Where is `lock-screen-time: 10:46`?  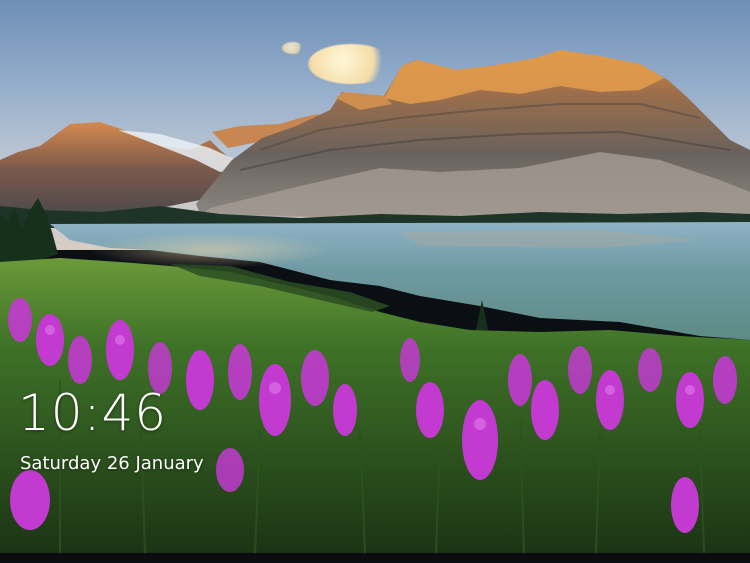
lock-screen-time: 10:46 is located at coordinates (93, 413).